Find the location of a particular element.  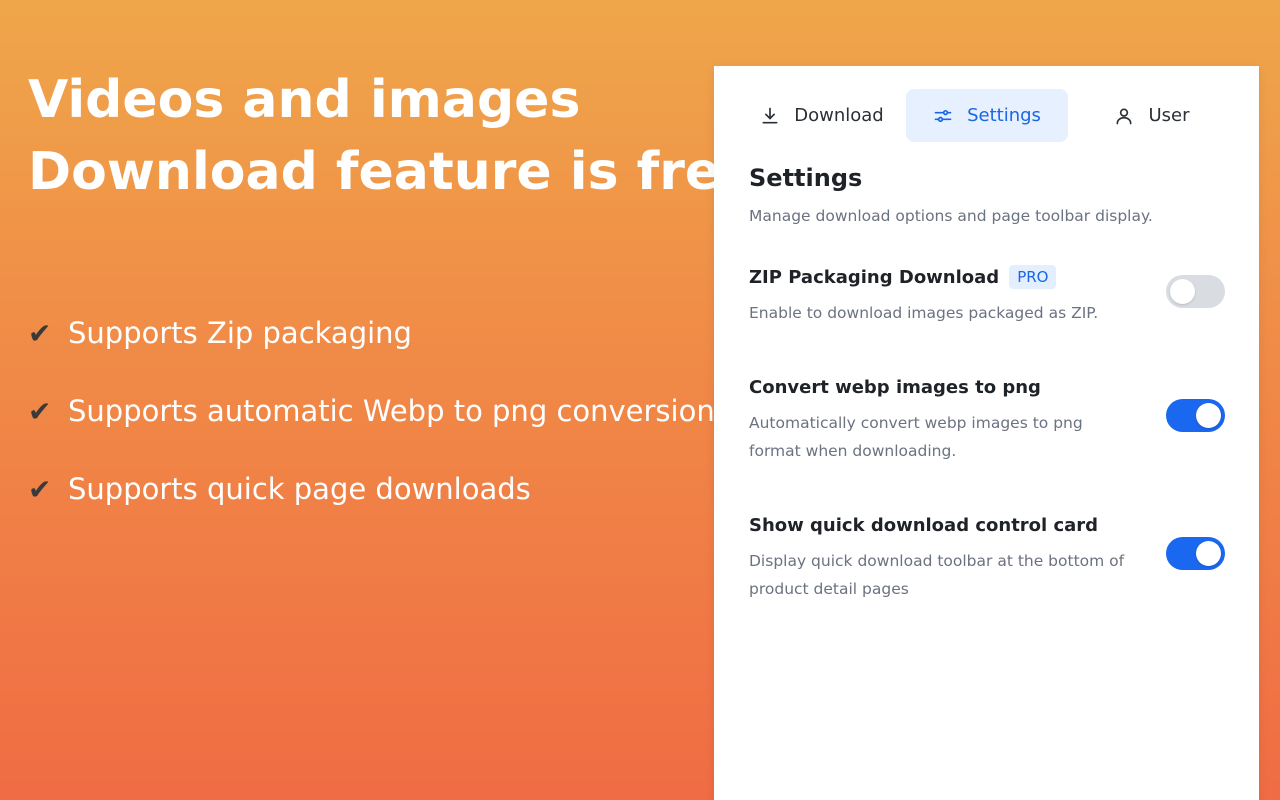

tab-bar: Download Settings User is located at coordinates (987, 115).